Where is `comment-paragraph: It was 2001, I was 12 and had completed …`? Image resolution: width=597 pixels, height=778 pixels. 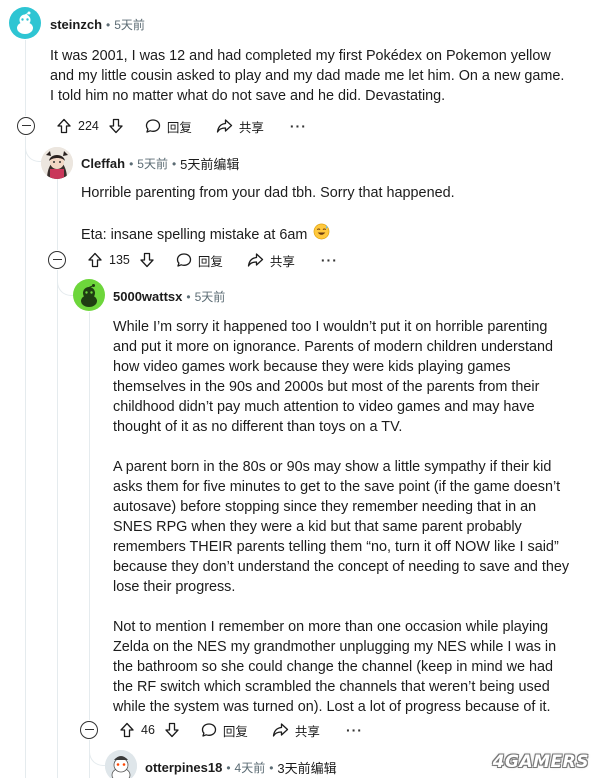 comment-paragraph: It was 2001, I was 12 and had completed … is located at coordinates (307, 76).